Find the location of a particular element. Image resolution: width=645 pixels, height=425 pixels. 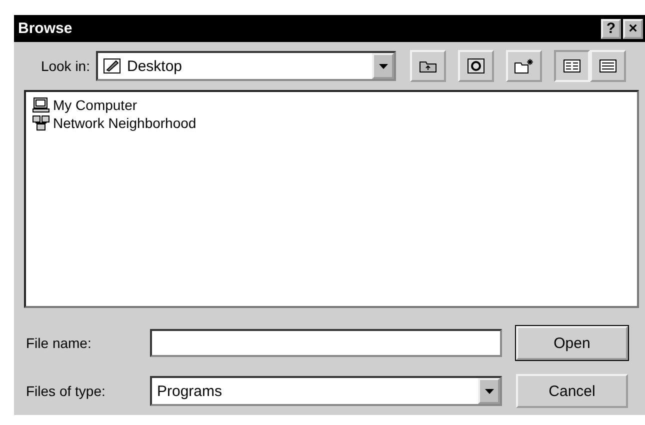

details-view-button is located at coordinates (608, 66).